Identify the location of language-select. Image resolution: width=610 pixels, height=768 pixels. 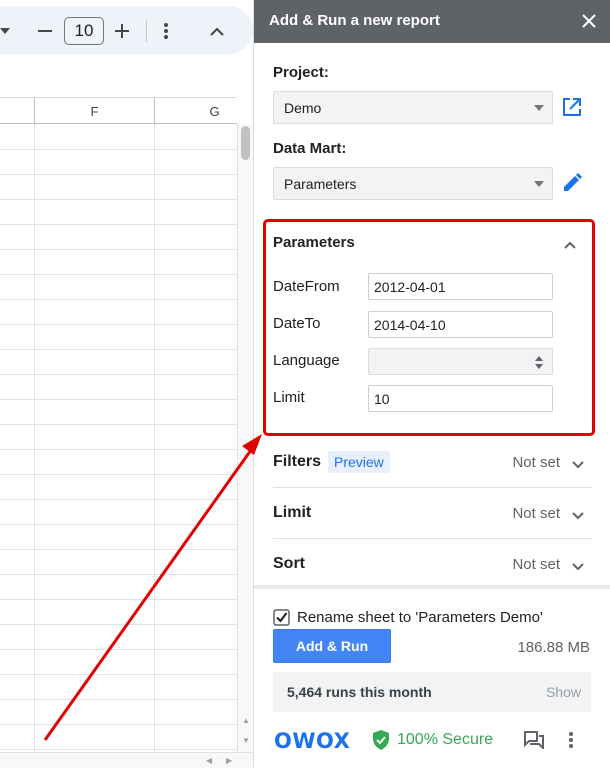
(460, 361).